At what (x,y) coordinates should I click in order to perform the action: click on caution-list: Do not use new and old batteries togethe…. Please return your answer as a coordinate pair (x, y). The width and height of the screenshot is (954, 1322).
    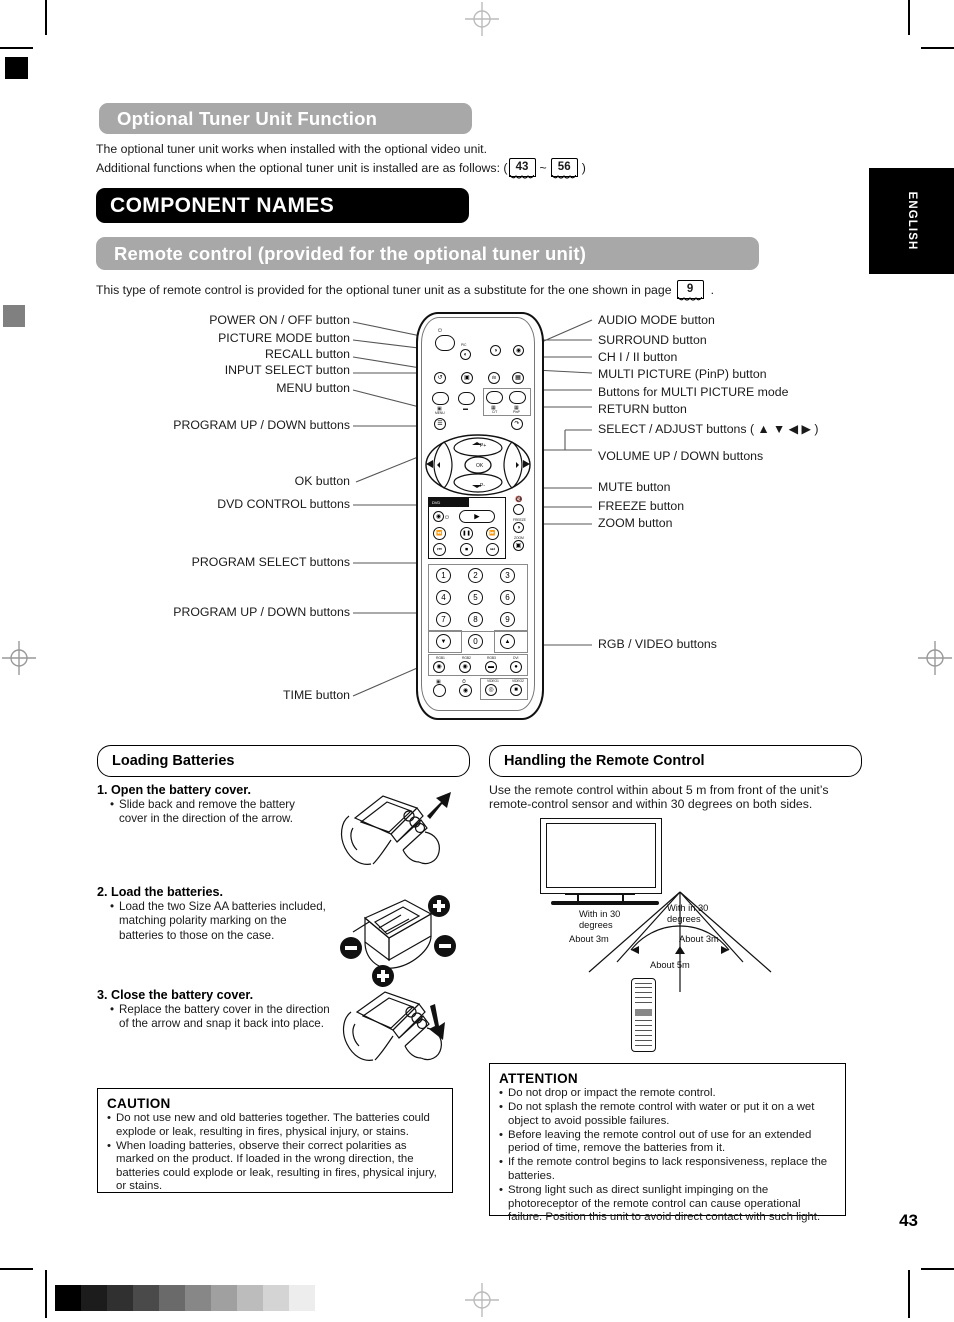
    Looking at the image, I should click on (275, 1153).